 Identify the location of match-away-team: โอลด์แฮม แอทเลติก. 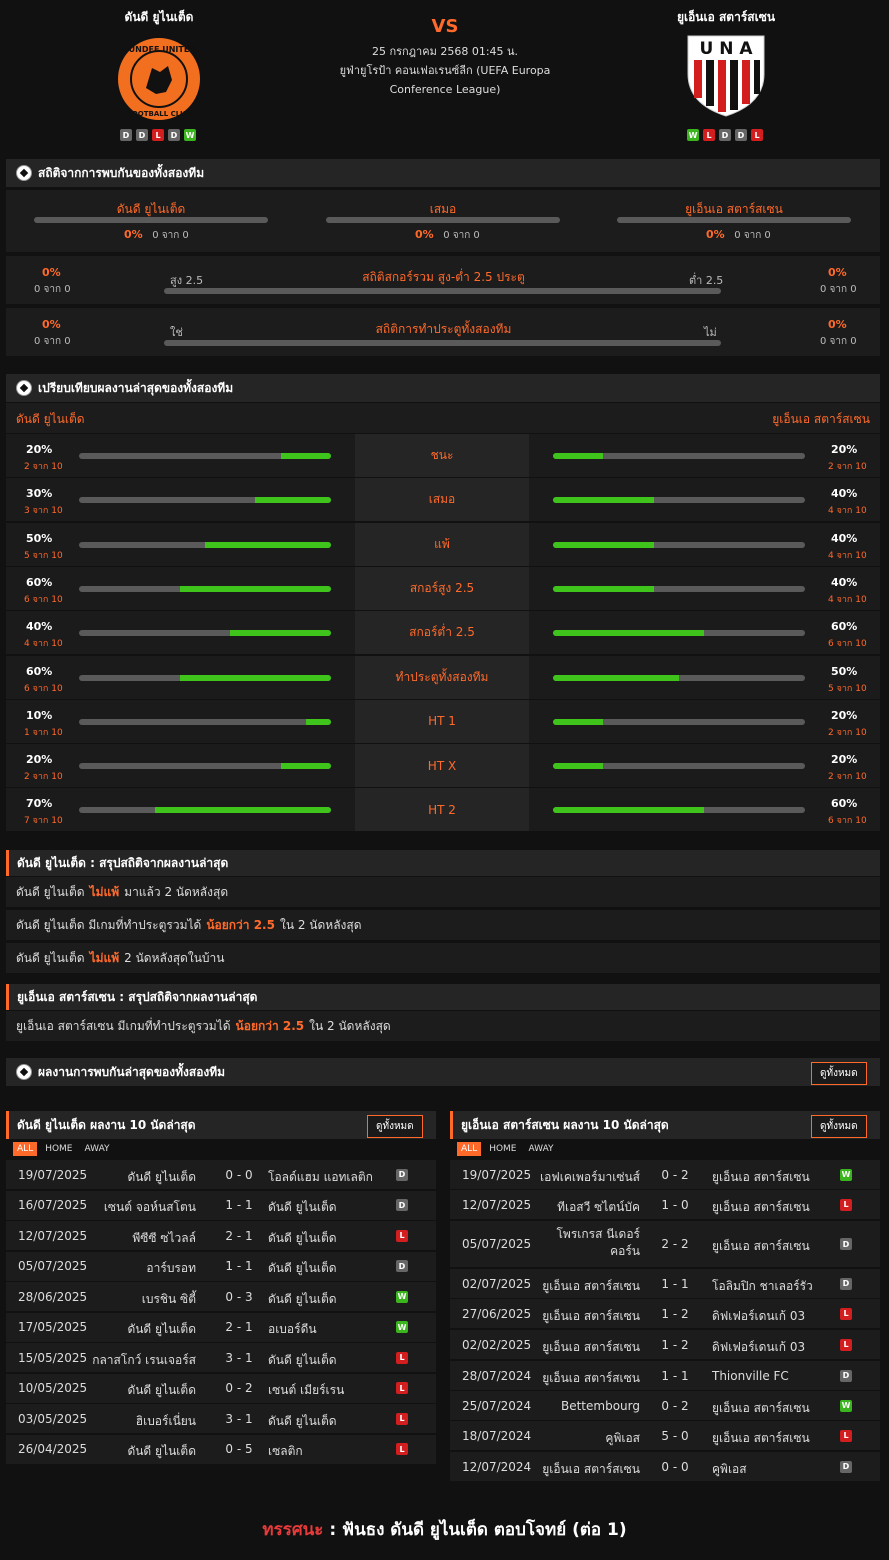
(320, 1177).